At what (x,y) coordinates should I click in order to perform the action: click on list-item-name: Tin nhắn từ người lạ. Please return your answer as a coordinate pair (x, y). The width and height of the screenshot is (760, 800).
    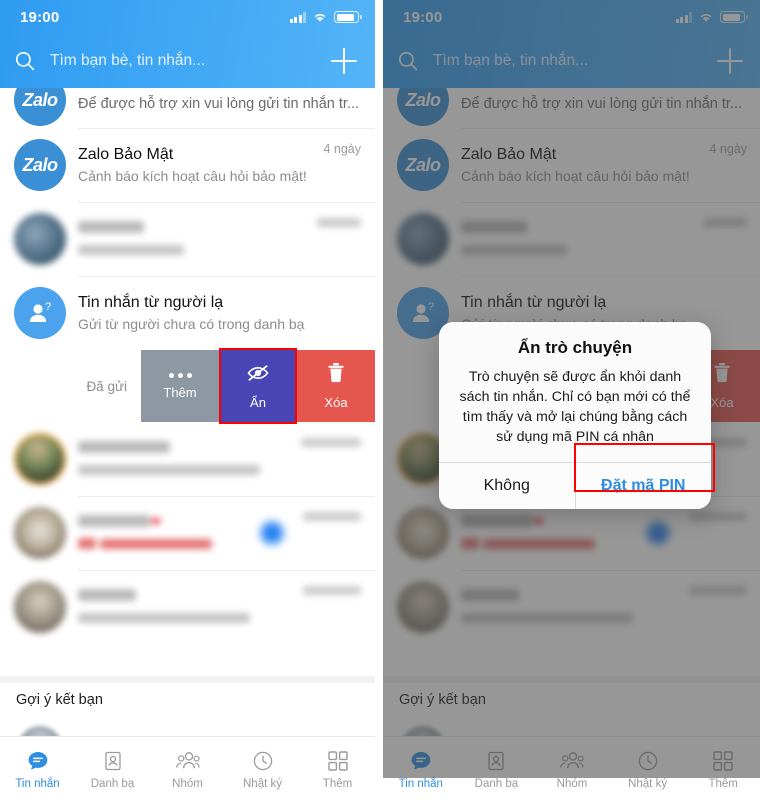
    Looking at the image, I should click on (151, 302).